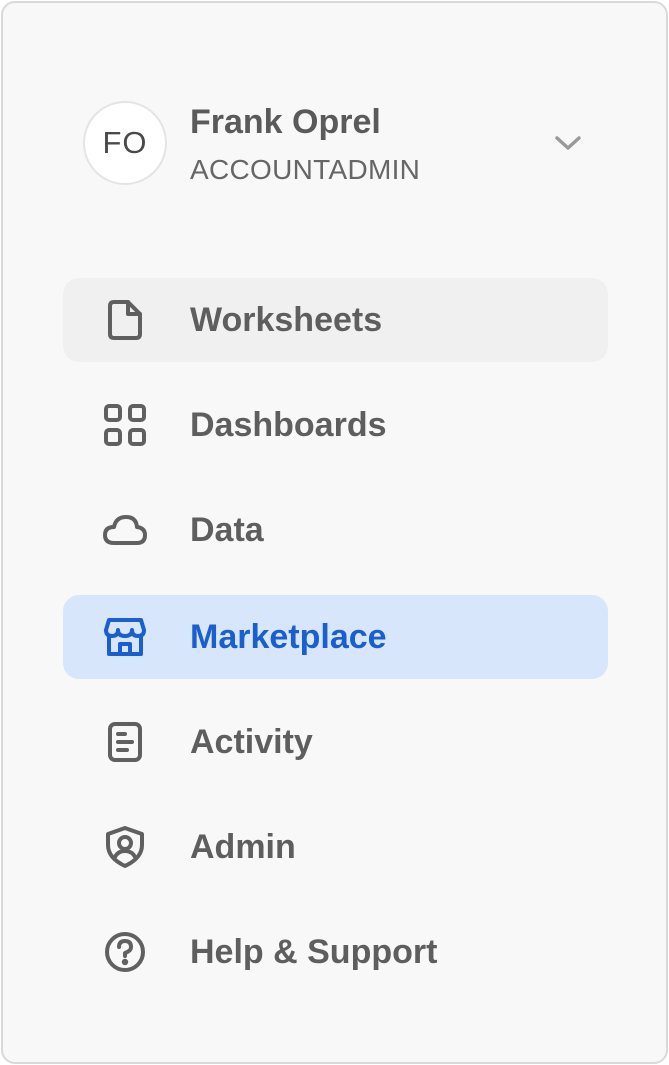  I want to click on nav-label-marketplace: Marketplace, so click(288, 637).